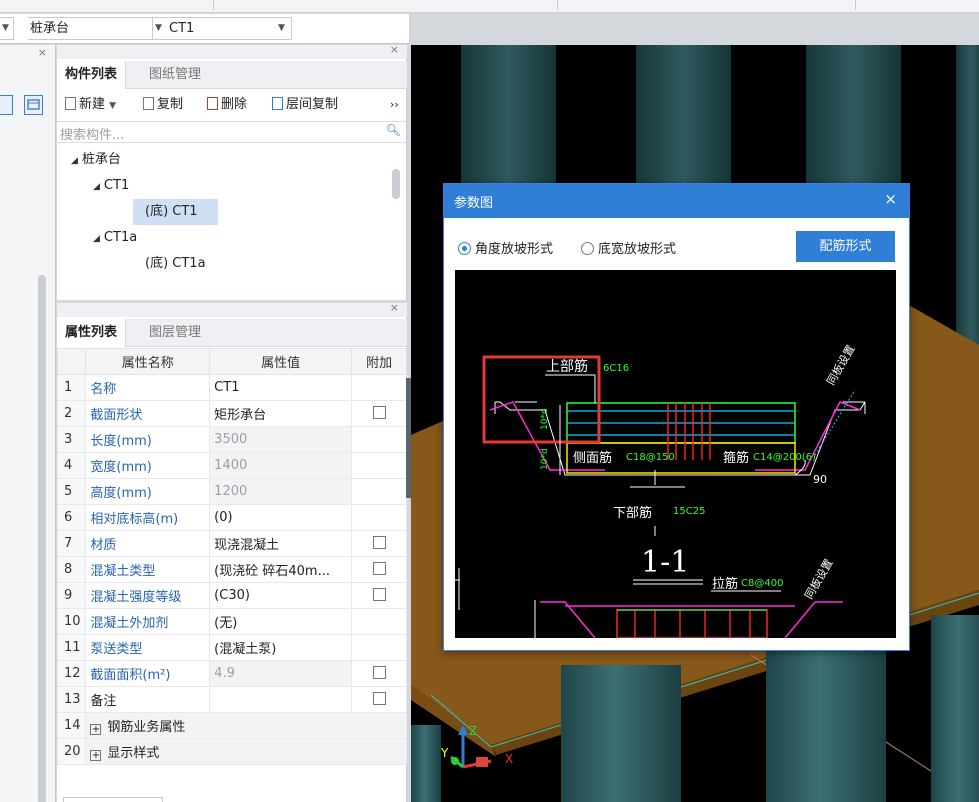  Describe the element at coordinates (148, 543) in the screenshot. I see `property-name: 材质` at that location.